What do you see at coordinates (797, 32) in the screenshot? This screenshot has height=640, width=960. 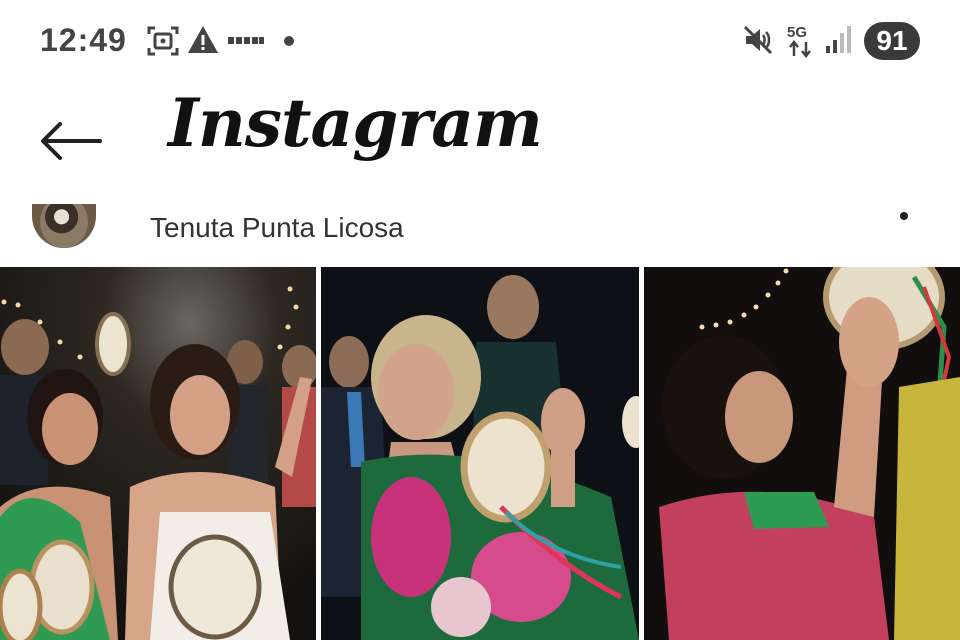 I see `svg-text: 5G` at bounding box center [797, 32].